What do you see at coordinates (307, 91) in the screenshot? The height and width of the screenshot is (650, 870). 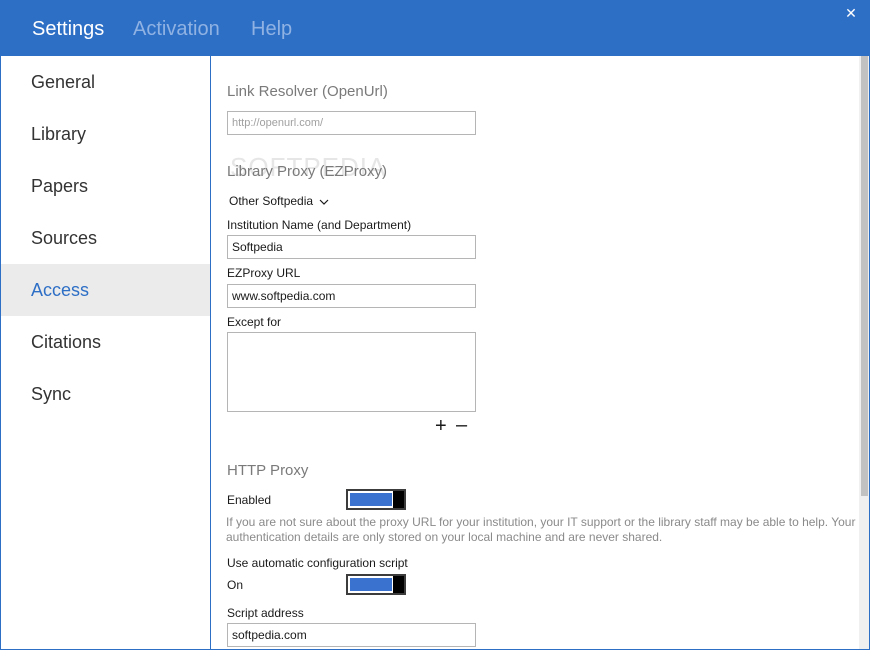 I see `link-resolver-title: Link Resolver (OpenUrl)` at bounding box center [307, 91].